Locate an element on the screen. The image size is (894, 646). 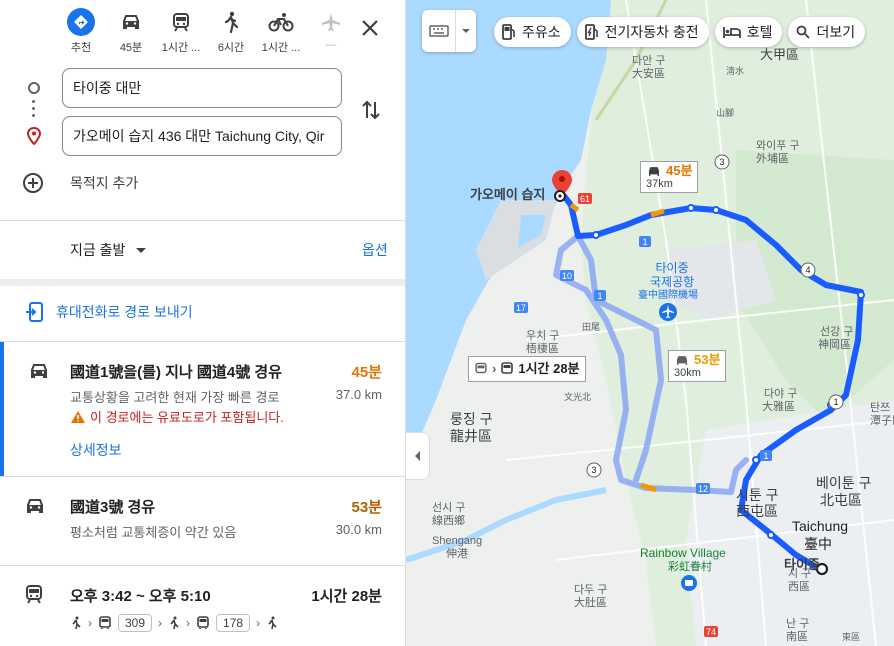
mode-car: 45분 is located at coordinates (131, 31).